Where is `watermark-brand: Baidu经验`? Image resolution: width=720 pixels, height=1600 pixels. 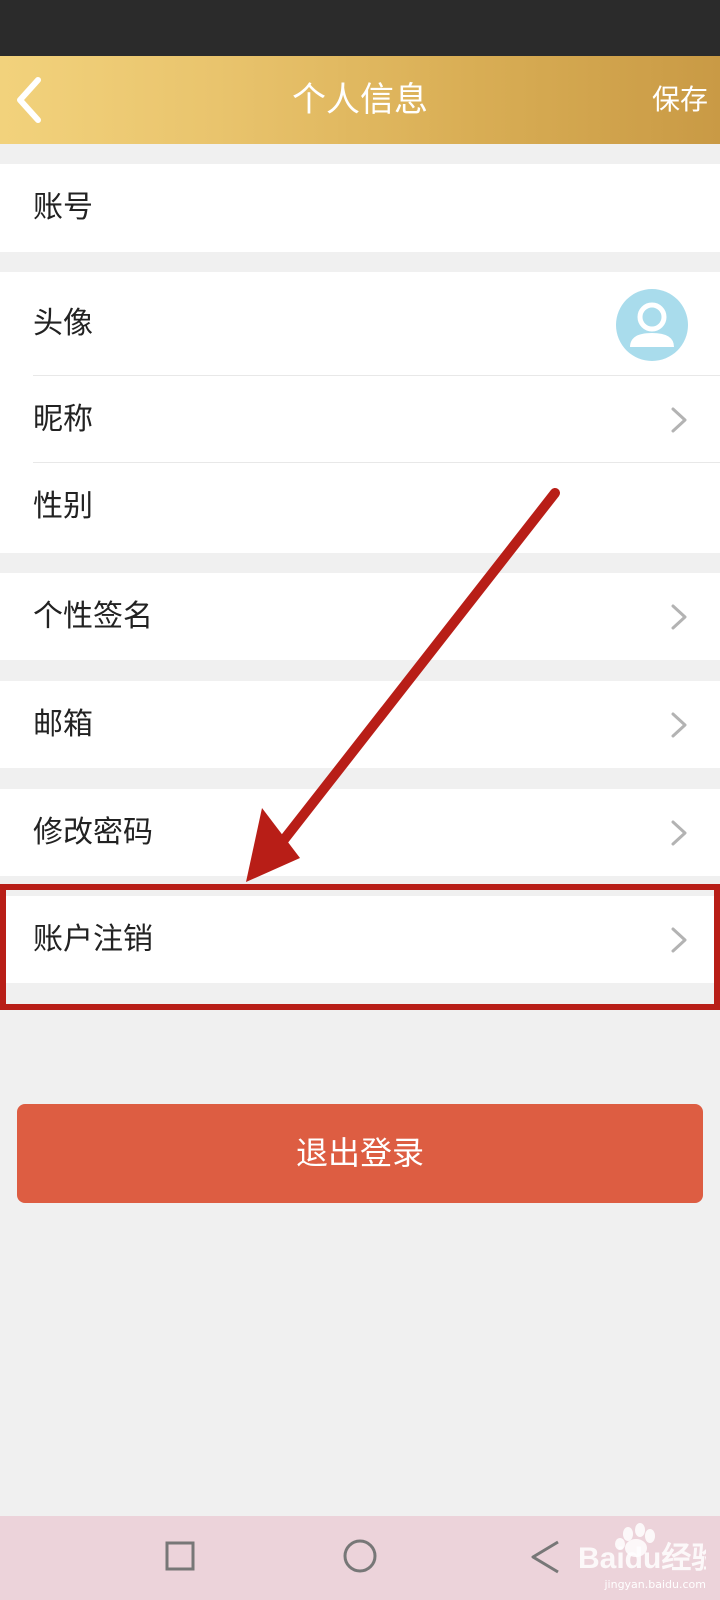 watermark-brand: Baidu经验 is located at coordinates (642, 1558).